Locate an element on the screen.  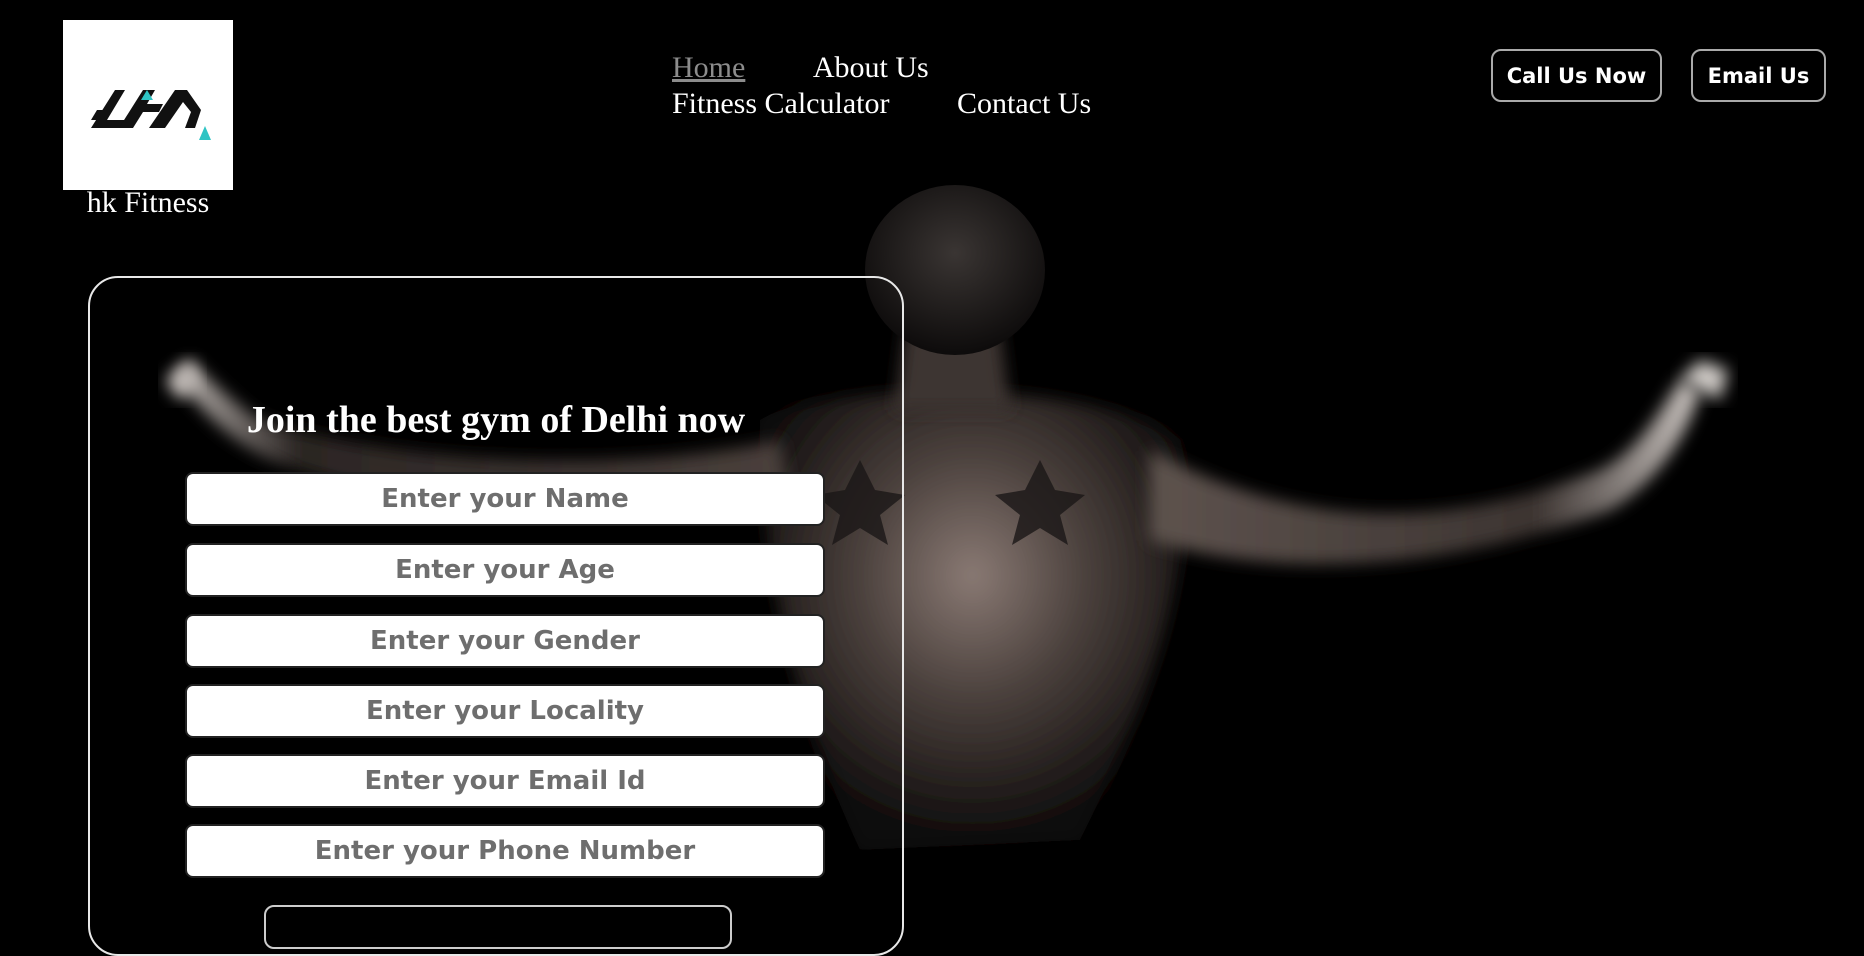
brand-logo is located at coordinates (148, 105).